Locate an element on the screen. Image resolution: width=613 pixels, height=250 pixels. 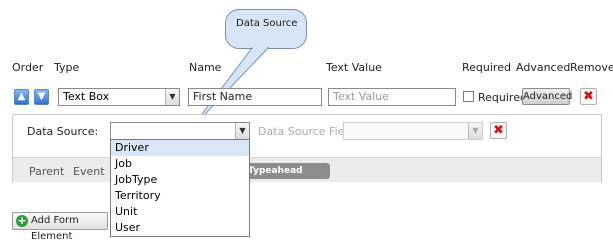
header-remove: Remove is located at coordinates (591, 67).